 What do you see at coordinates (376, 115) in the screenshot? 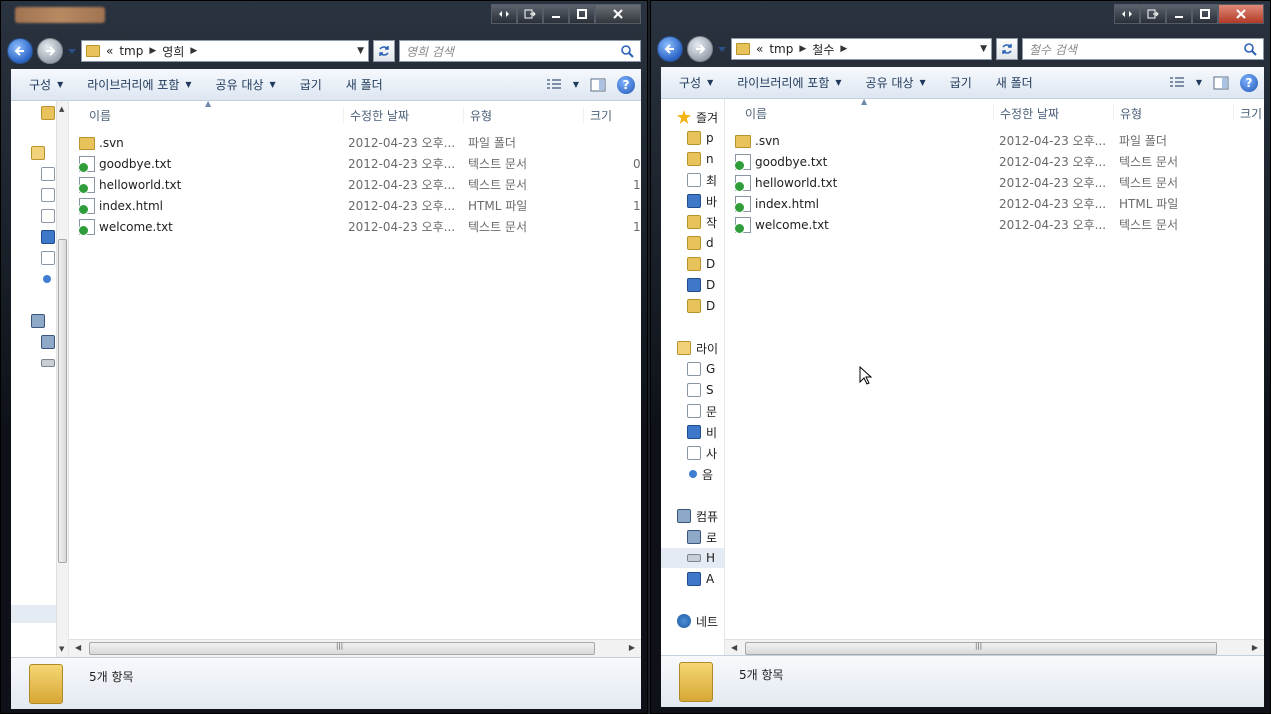
I see `column-date: 수정한 날짜` at bounding box center [376, 115].